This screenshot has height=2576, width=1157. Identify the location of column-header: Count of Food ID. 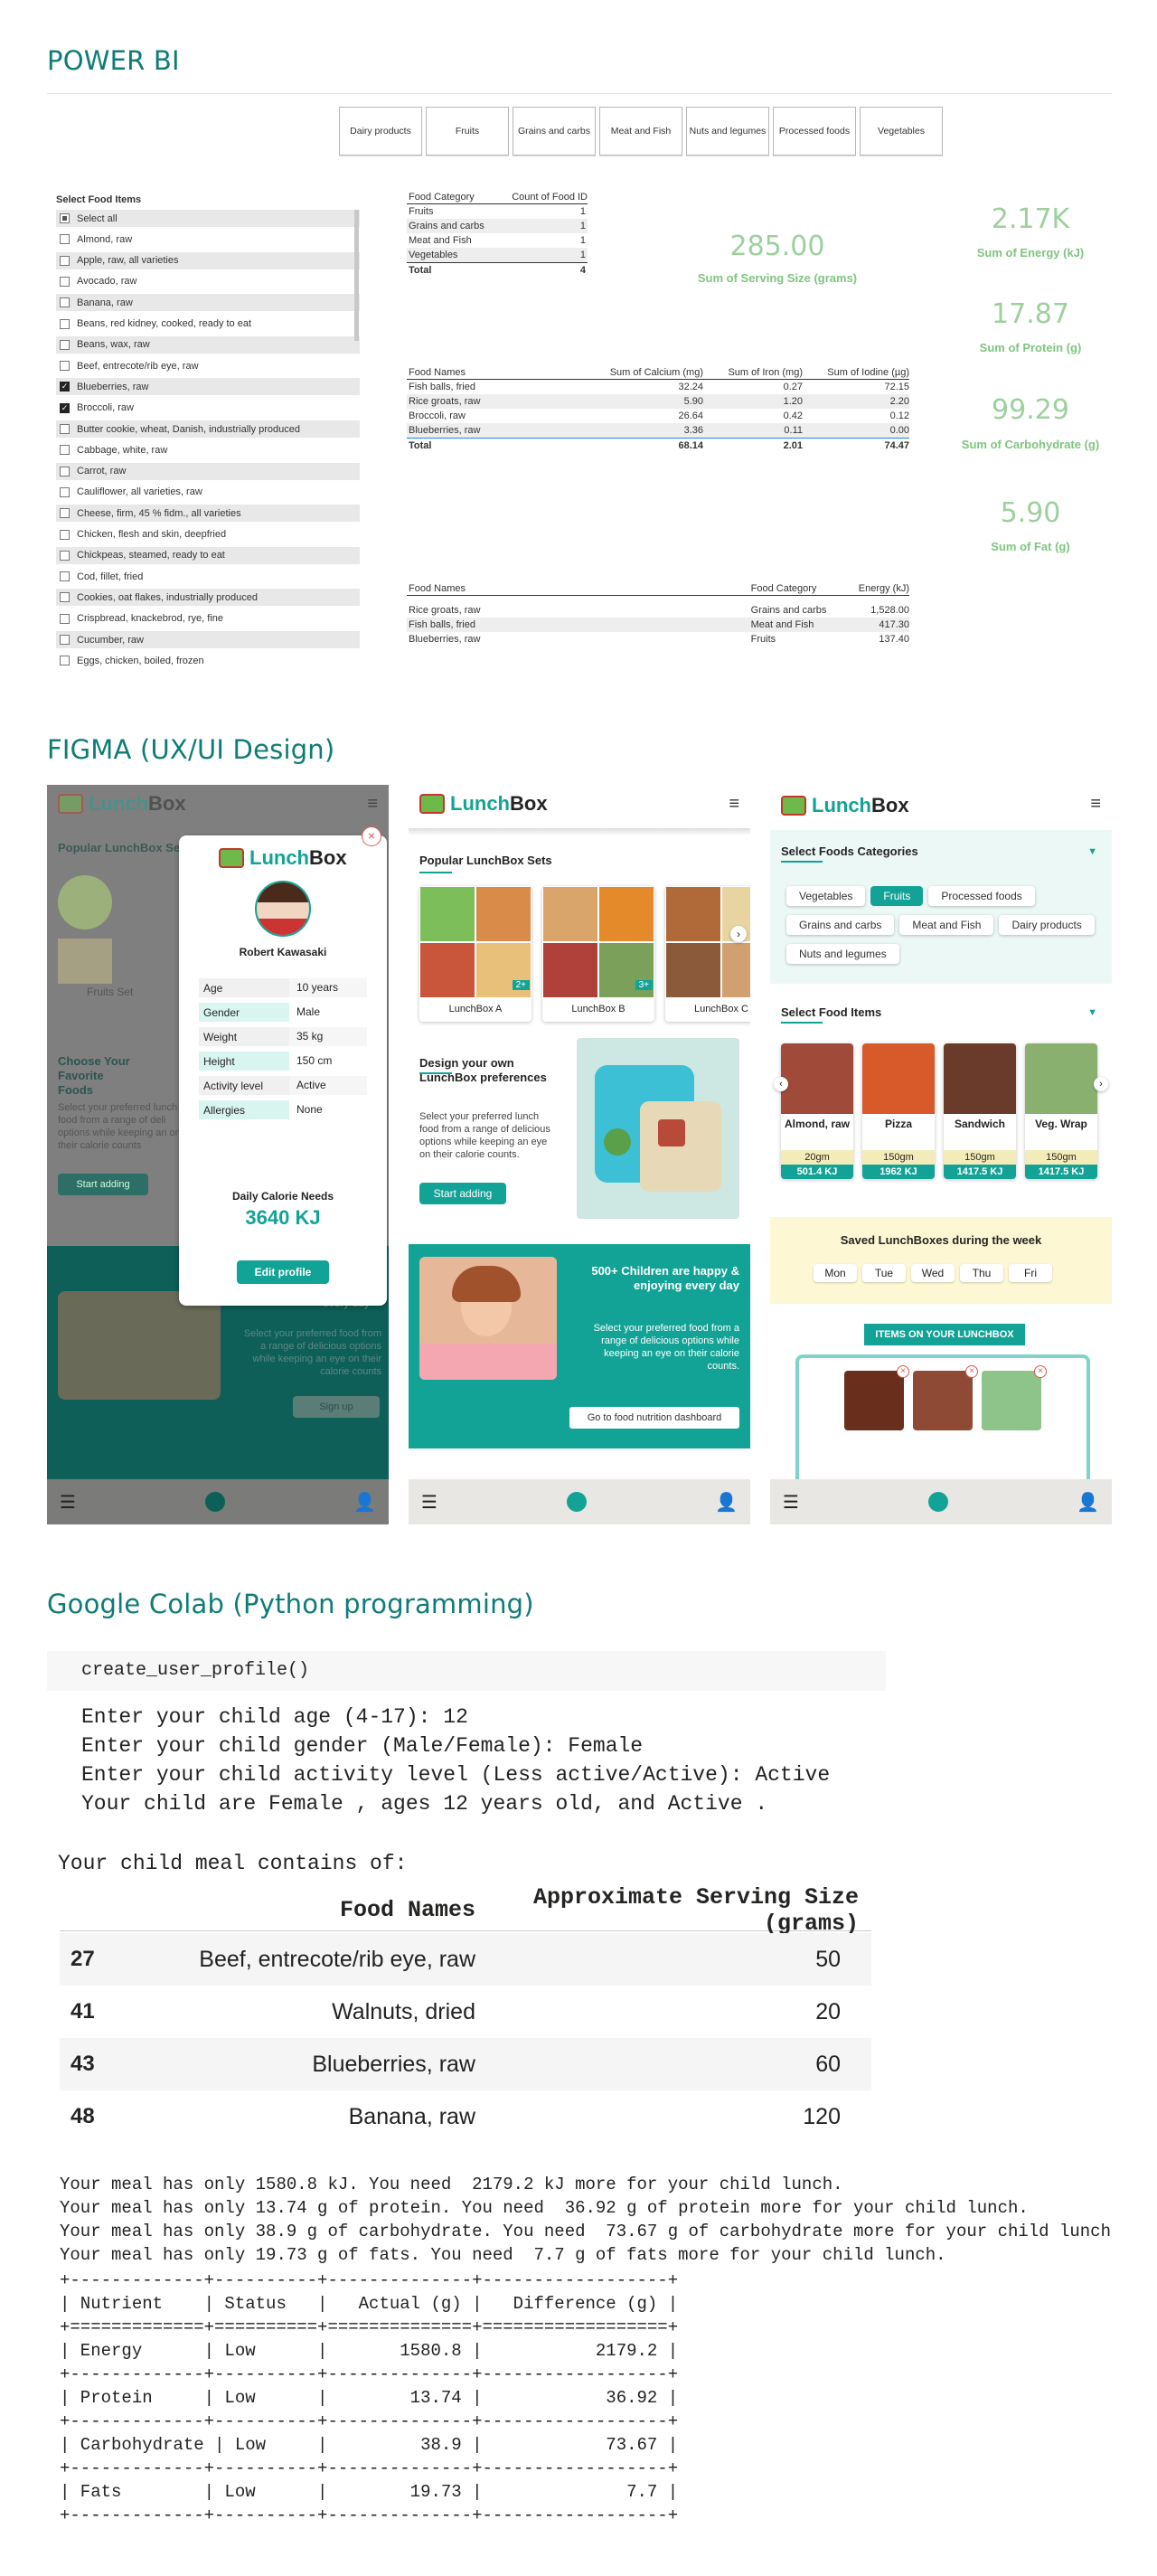
(550, 197).